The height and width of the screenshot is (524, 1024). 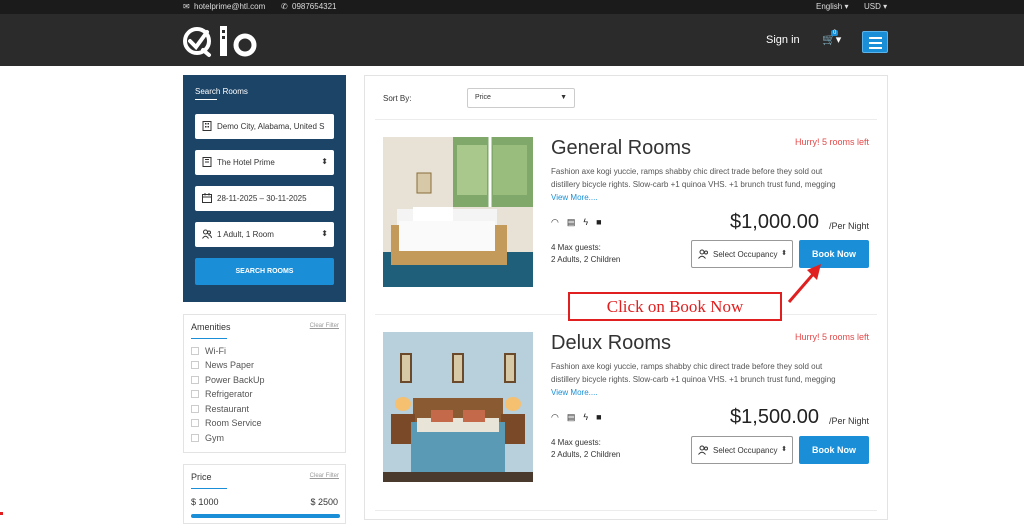 I want to click on phone-icon: ✆, so click(x=284, y=6).